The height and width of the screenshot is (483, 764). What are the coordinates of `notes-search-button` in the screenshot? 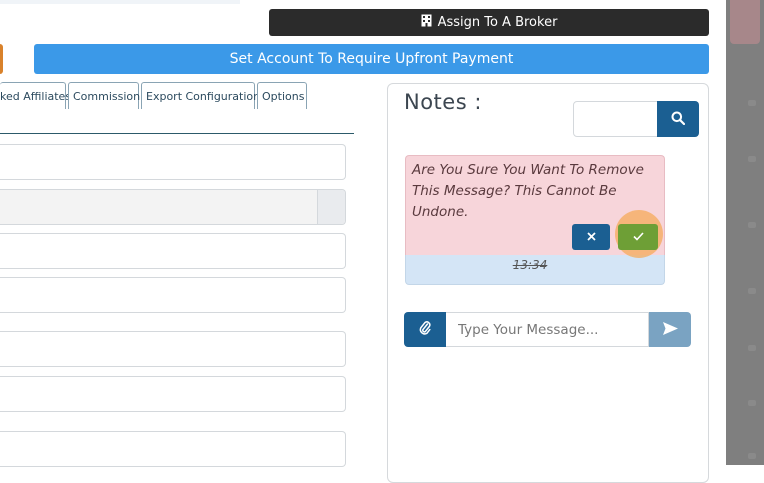 It's located at (678, 119).